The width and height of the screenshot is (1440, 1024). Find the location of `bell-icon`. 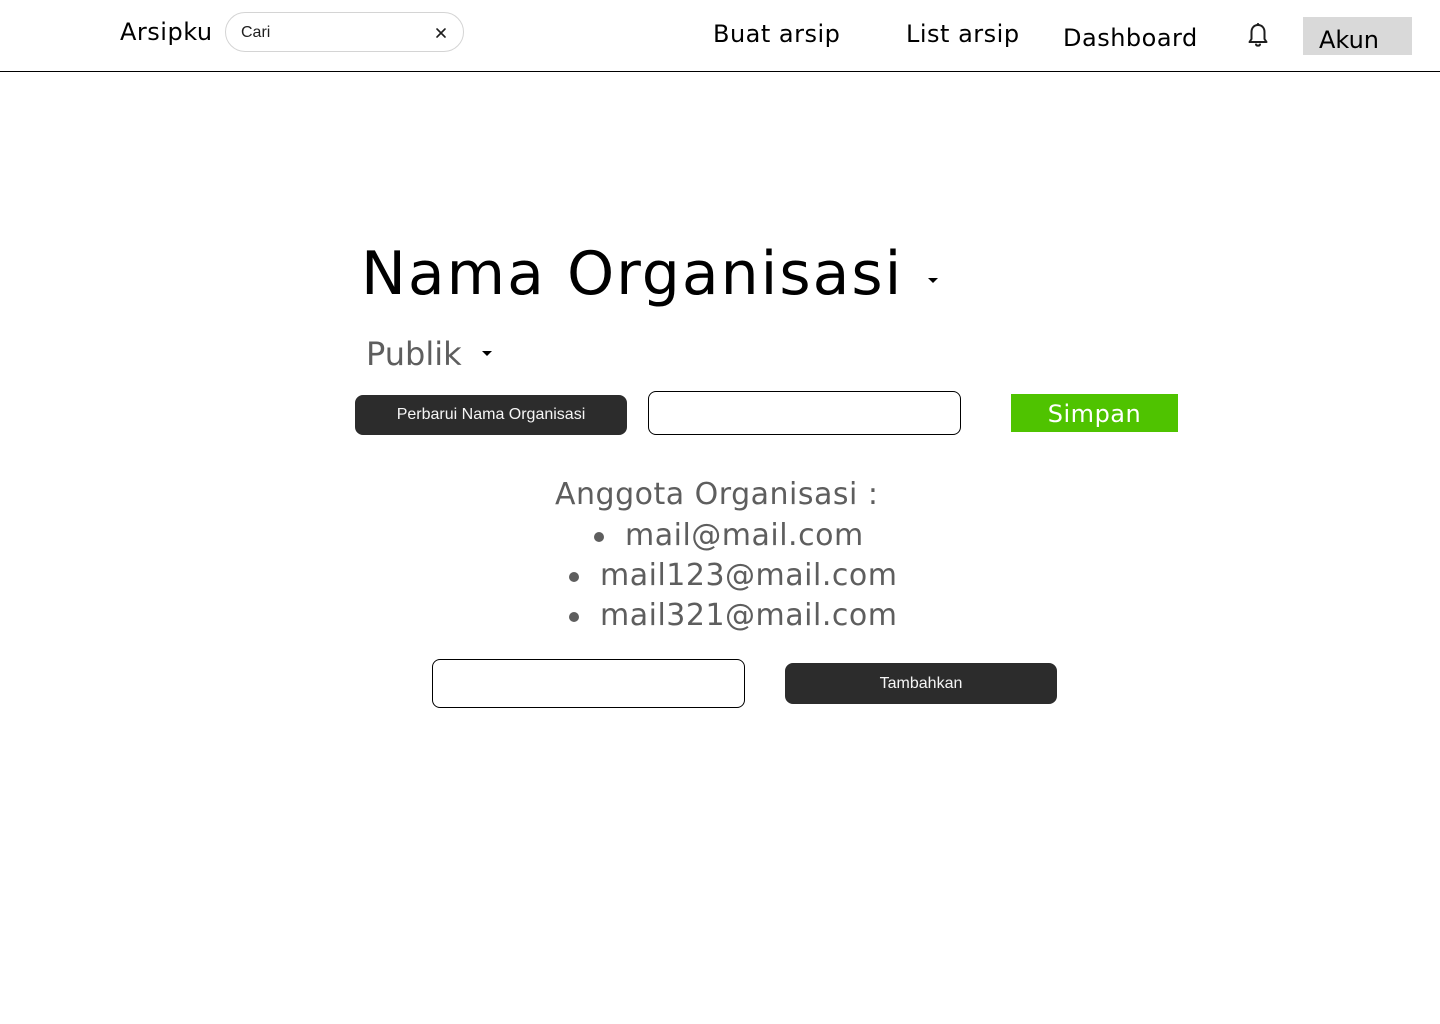

bell-icon is located at coordinates (1258, 36).